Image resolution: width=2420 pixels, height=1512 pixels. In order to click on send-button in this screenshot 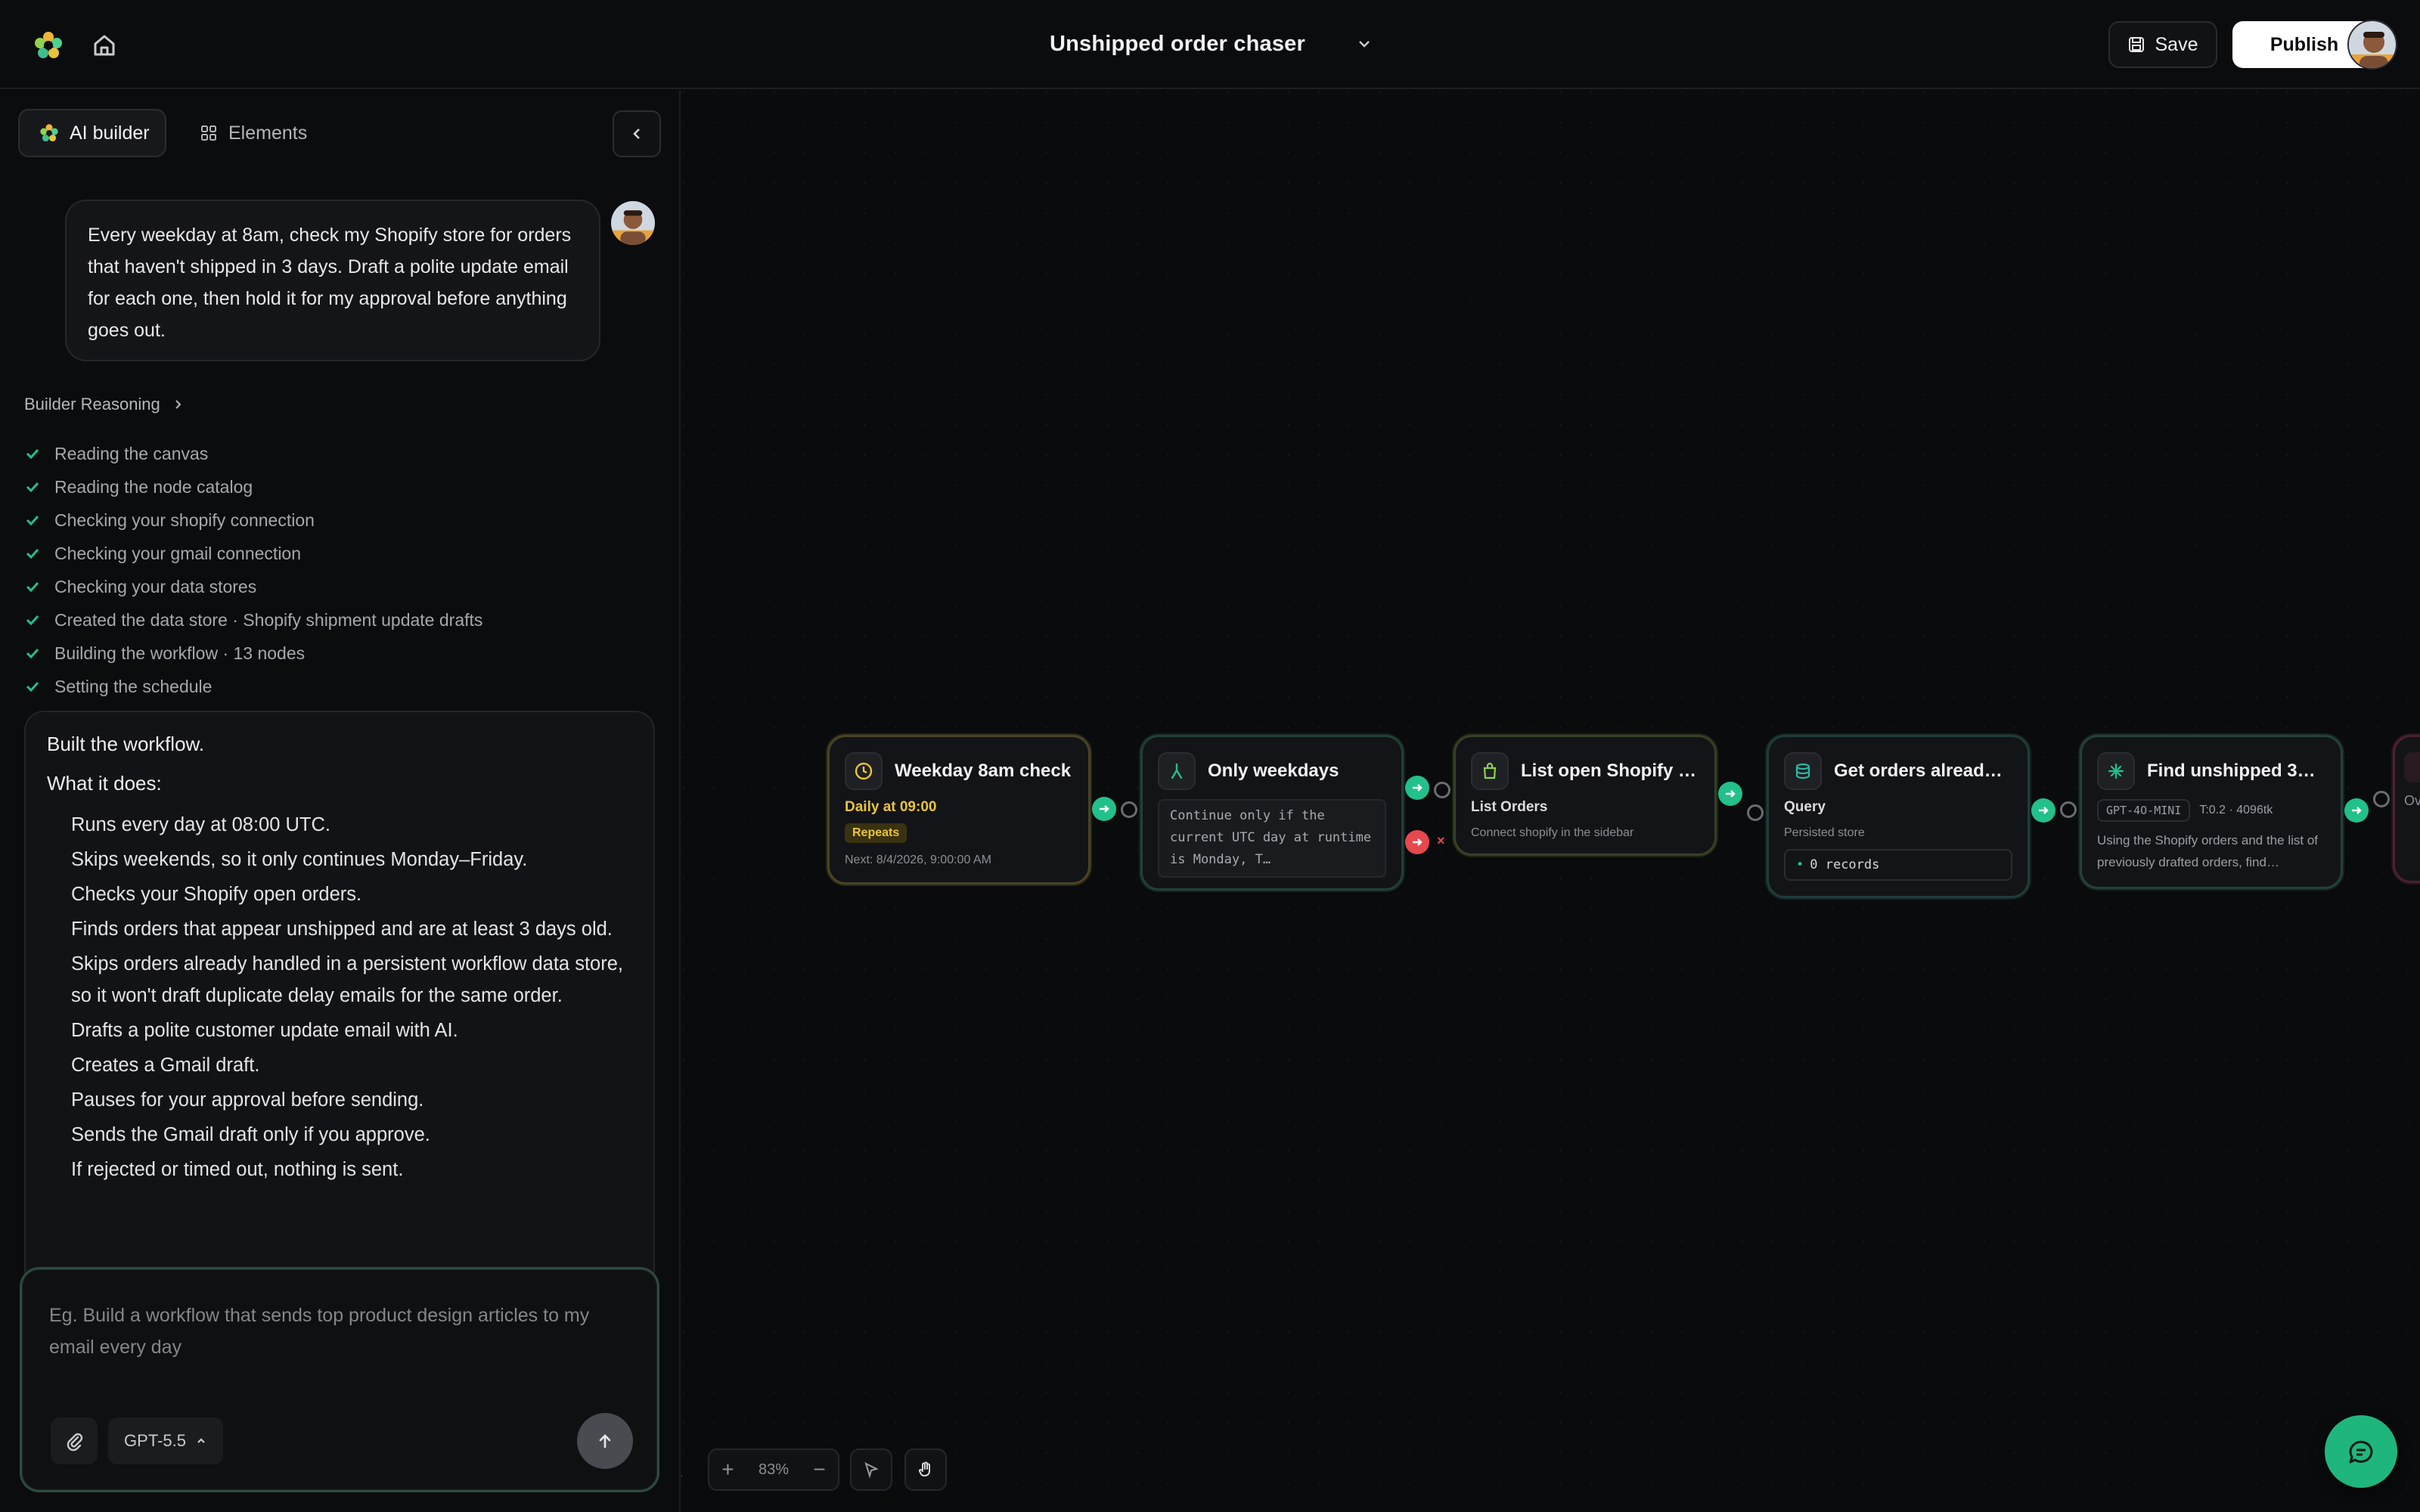, I will do `click(605, 1441)`.